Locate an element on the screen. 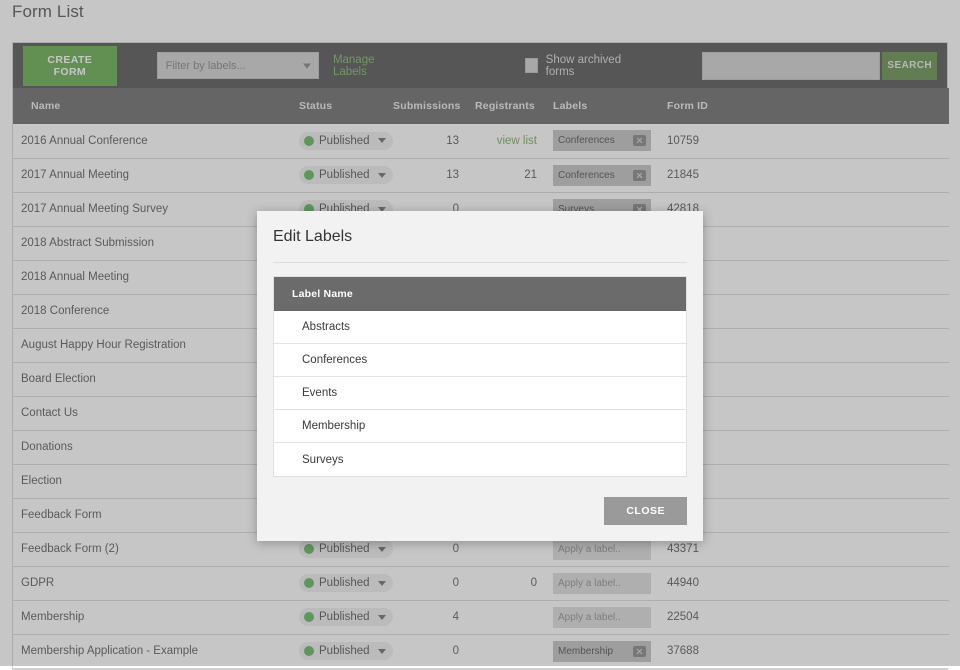 This screenshot has height=670, width=960. cell-form-name: 2017 Annual Meeting Survey is located at coordinates (152, 209).